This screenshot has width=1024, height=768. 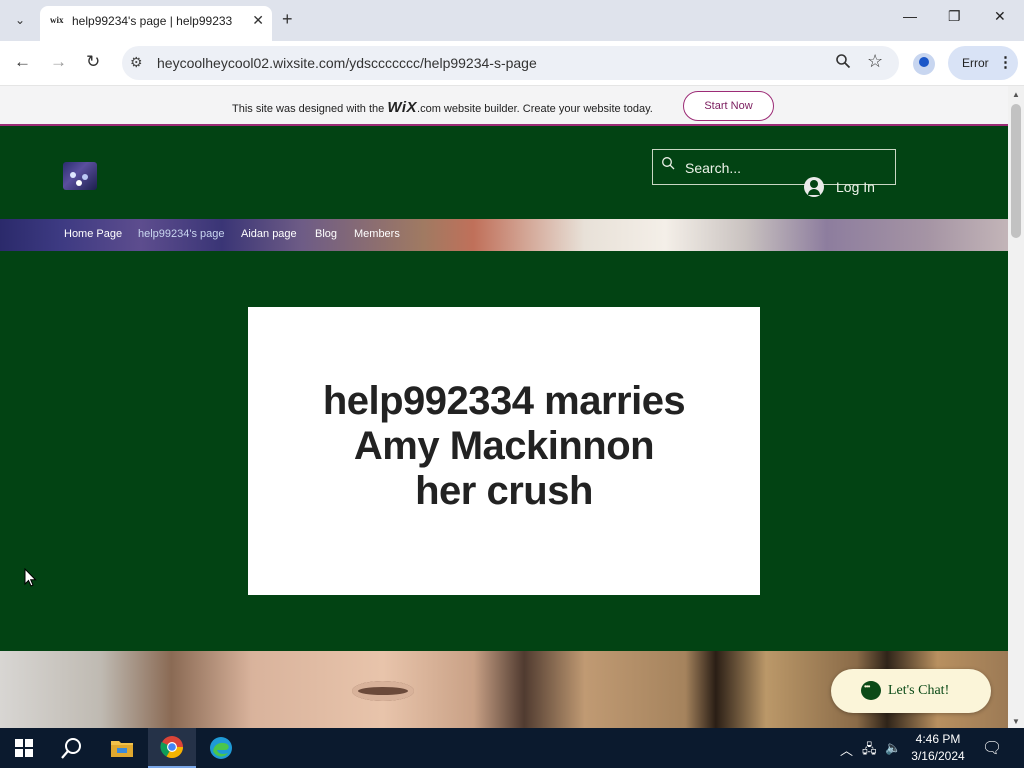 I want to click on clock-date: 3/16/2024, so click(x=938, y=756).